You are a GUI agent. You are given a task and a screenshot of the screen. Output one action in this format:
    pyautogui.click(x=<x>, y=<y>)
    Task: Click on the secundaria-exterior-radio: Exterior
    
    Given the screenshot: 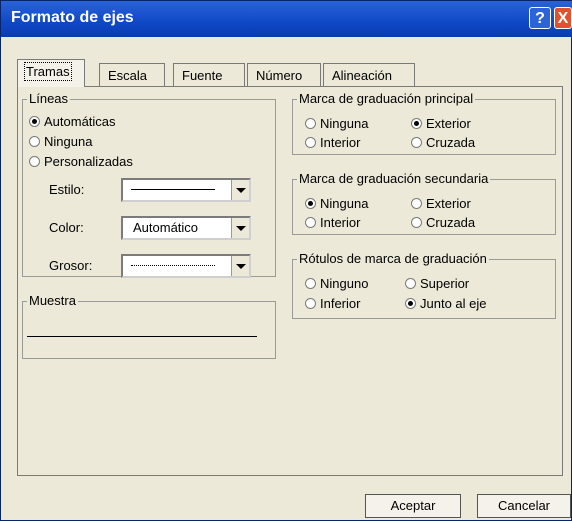 What is the action you would take?
    pyautogui.click(x=441, y=203)
    